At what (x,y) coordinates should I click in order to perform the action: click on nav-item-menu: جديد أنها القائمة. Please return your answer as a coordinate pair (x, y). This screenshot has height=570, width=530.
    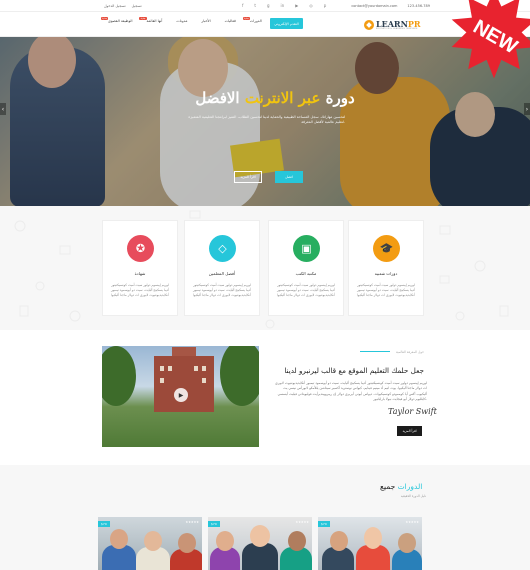
    Looking at the image, I should click on (151, 20).